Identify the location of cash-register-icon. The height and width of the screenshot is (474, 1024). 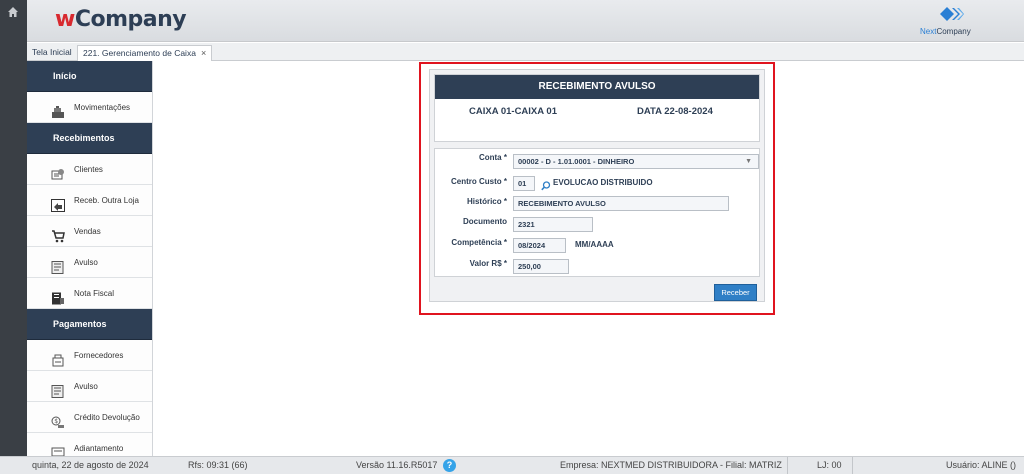
(58, 109).